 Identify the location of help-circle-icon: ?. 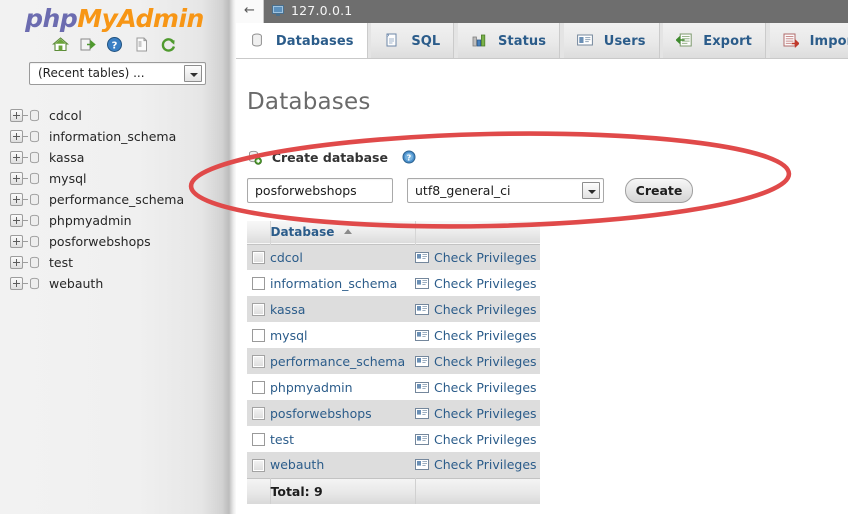
(409, 157).